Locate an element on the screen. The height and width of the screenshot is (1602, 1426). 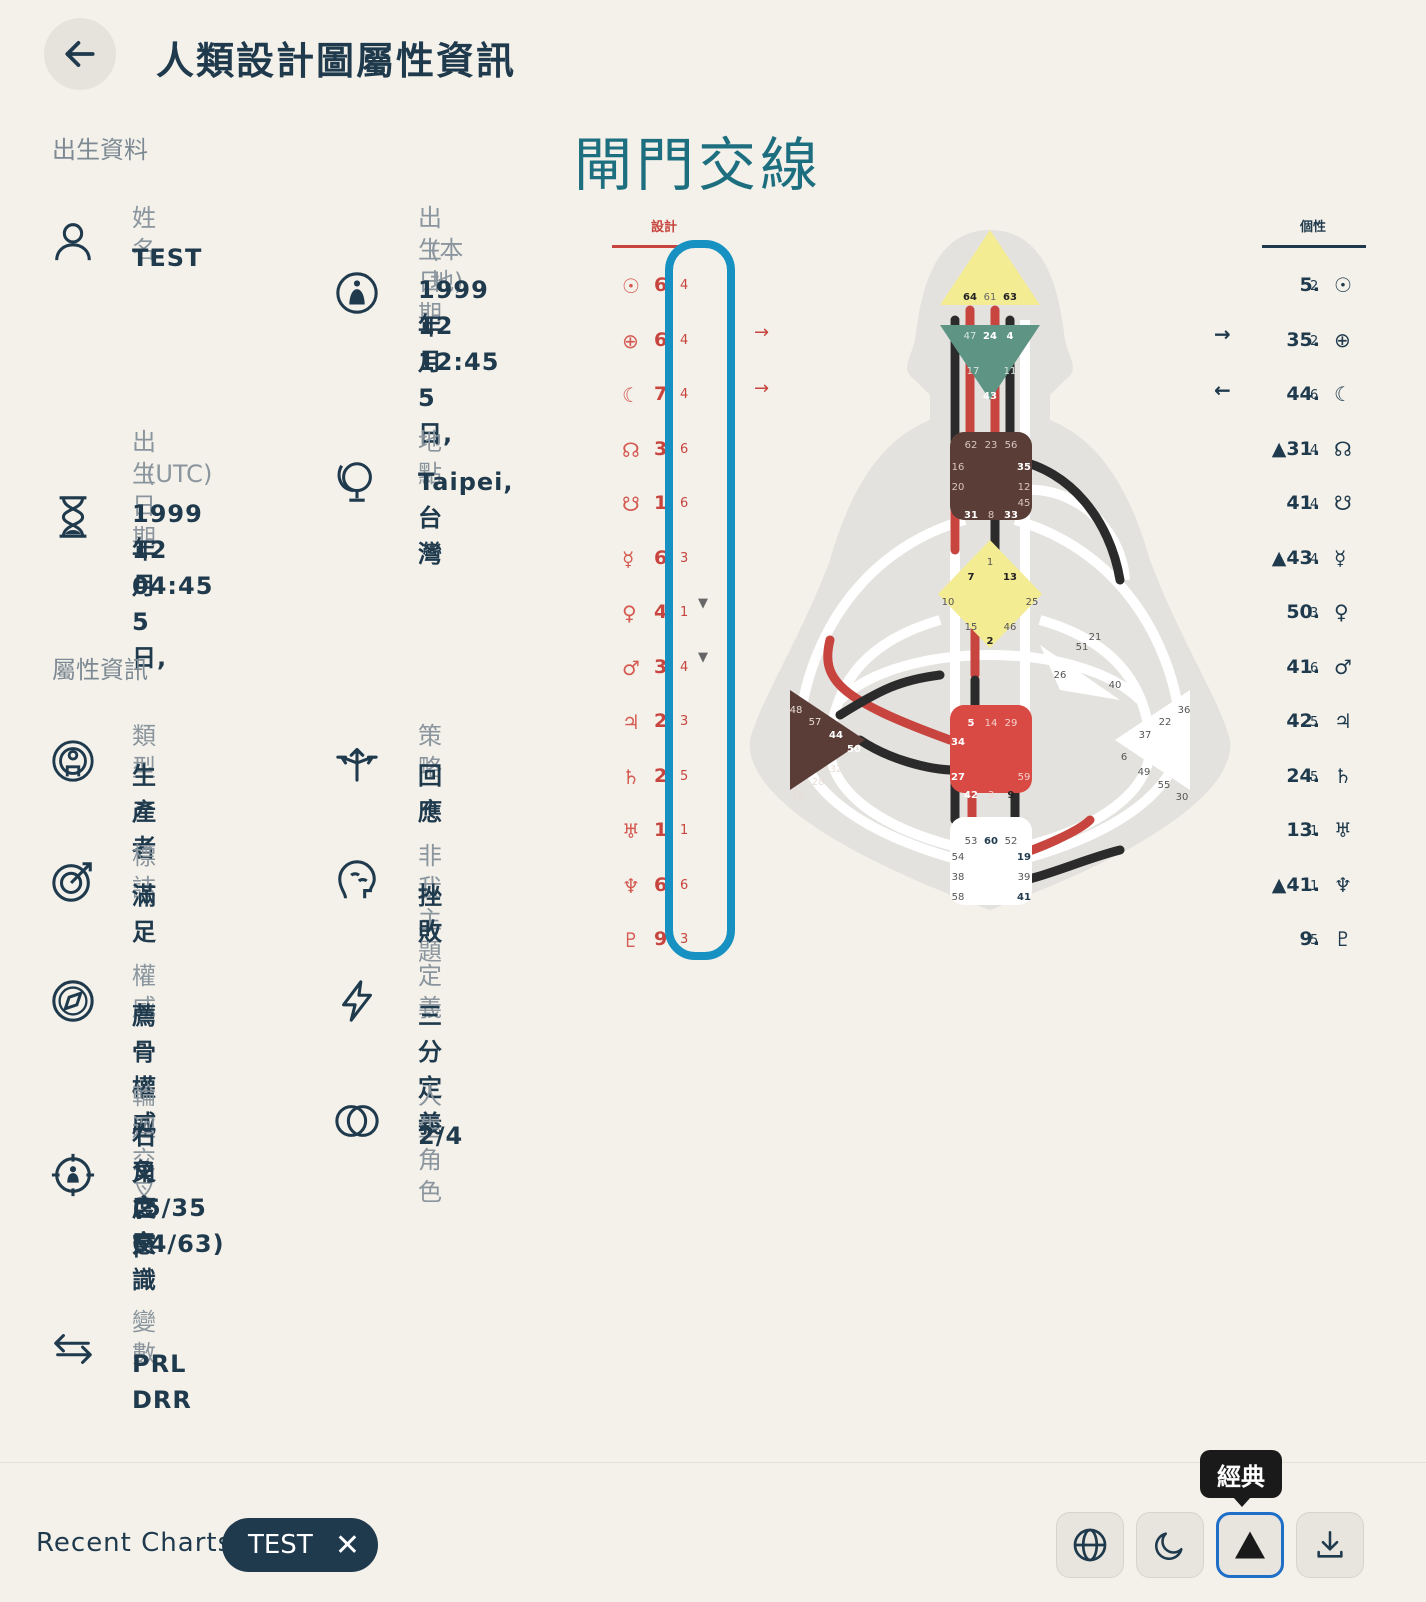
svg-text: 13 is located at coordinates (1010, 577).